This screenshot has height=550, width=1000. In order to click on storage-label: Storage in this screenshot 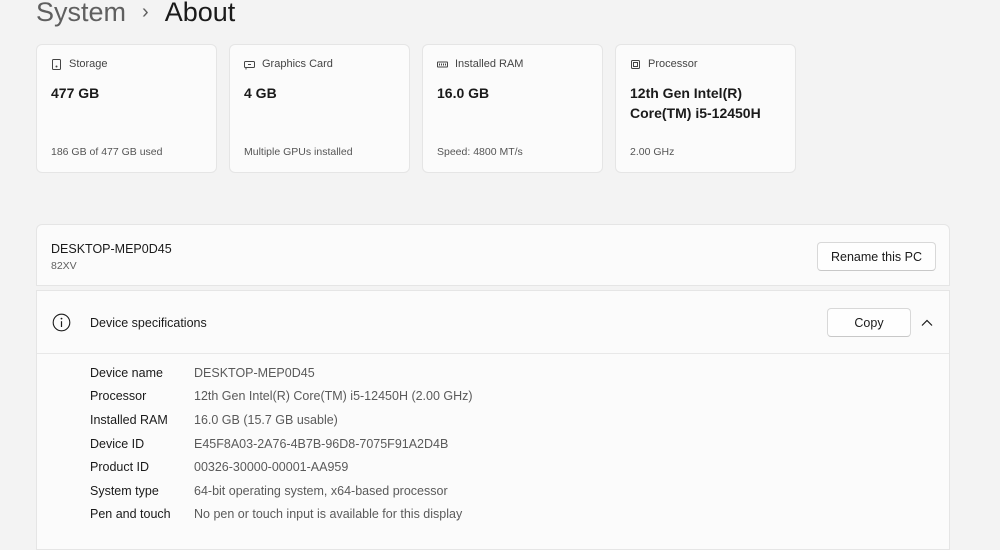, I will do `click(88, 64)`.